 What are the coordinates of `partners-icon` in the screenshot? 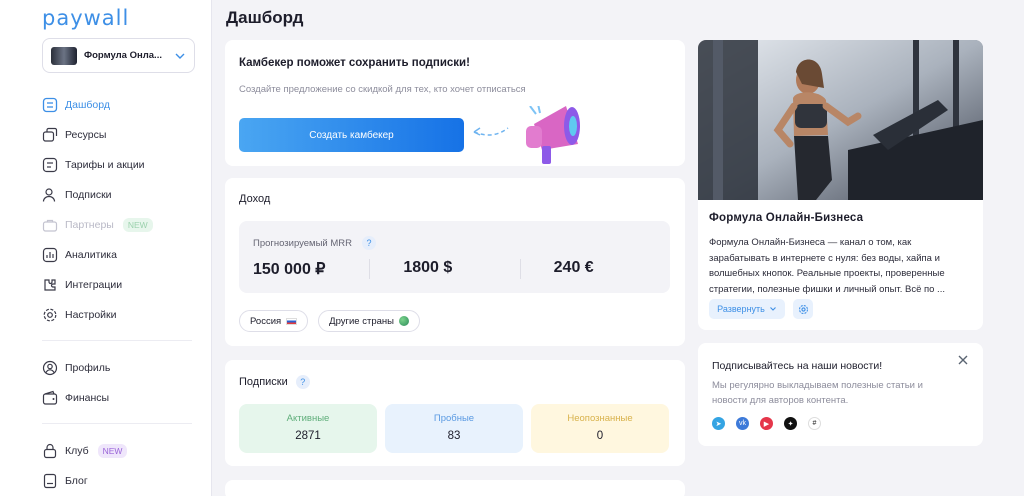 It's located at (50, 225).